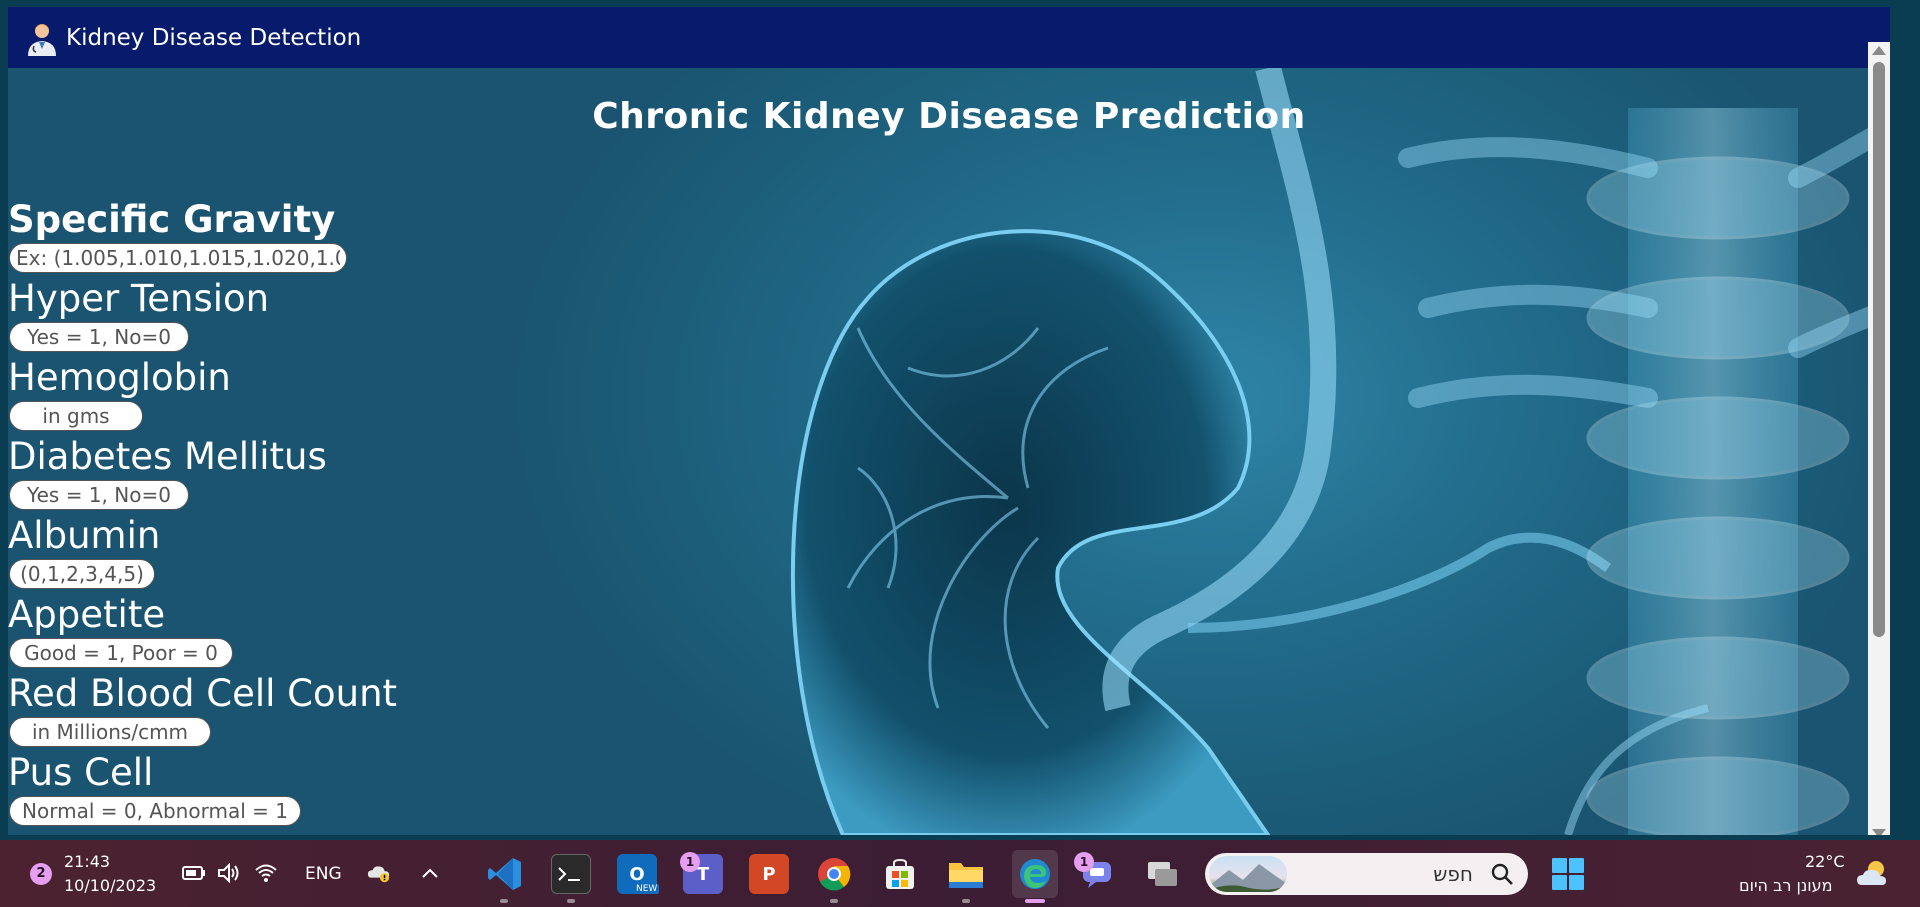 The image size is (1920, 907). I want to click on search-icon, so click(1502, 874).